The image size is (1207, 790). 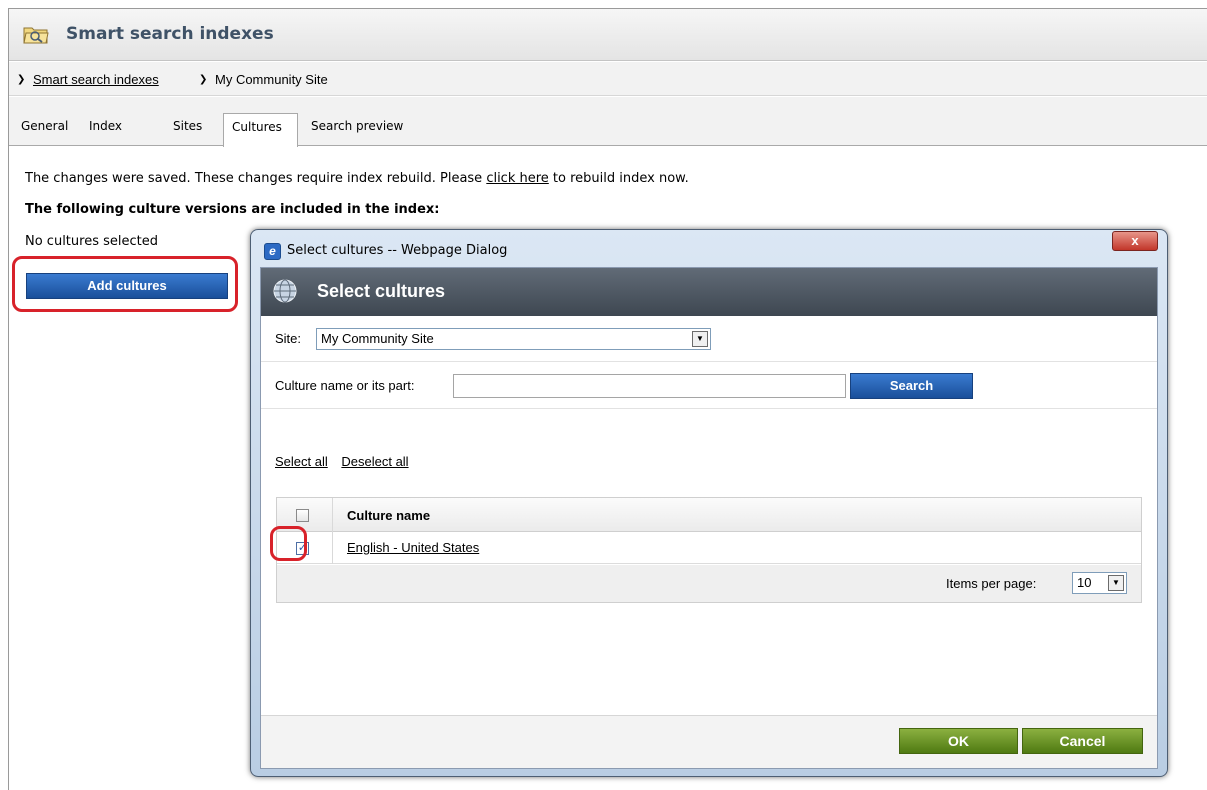 I want to click on tab-general: General, so click(x=44, y=126).